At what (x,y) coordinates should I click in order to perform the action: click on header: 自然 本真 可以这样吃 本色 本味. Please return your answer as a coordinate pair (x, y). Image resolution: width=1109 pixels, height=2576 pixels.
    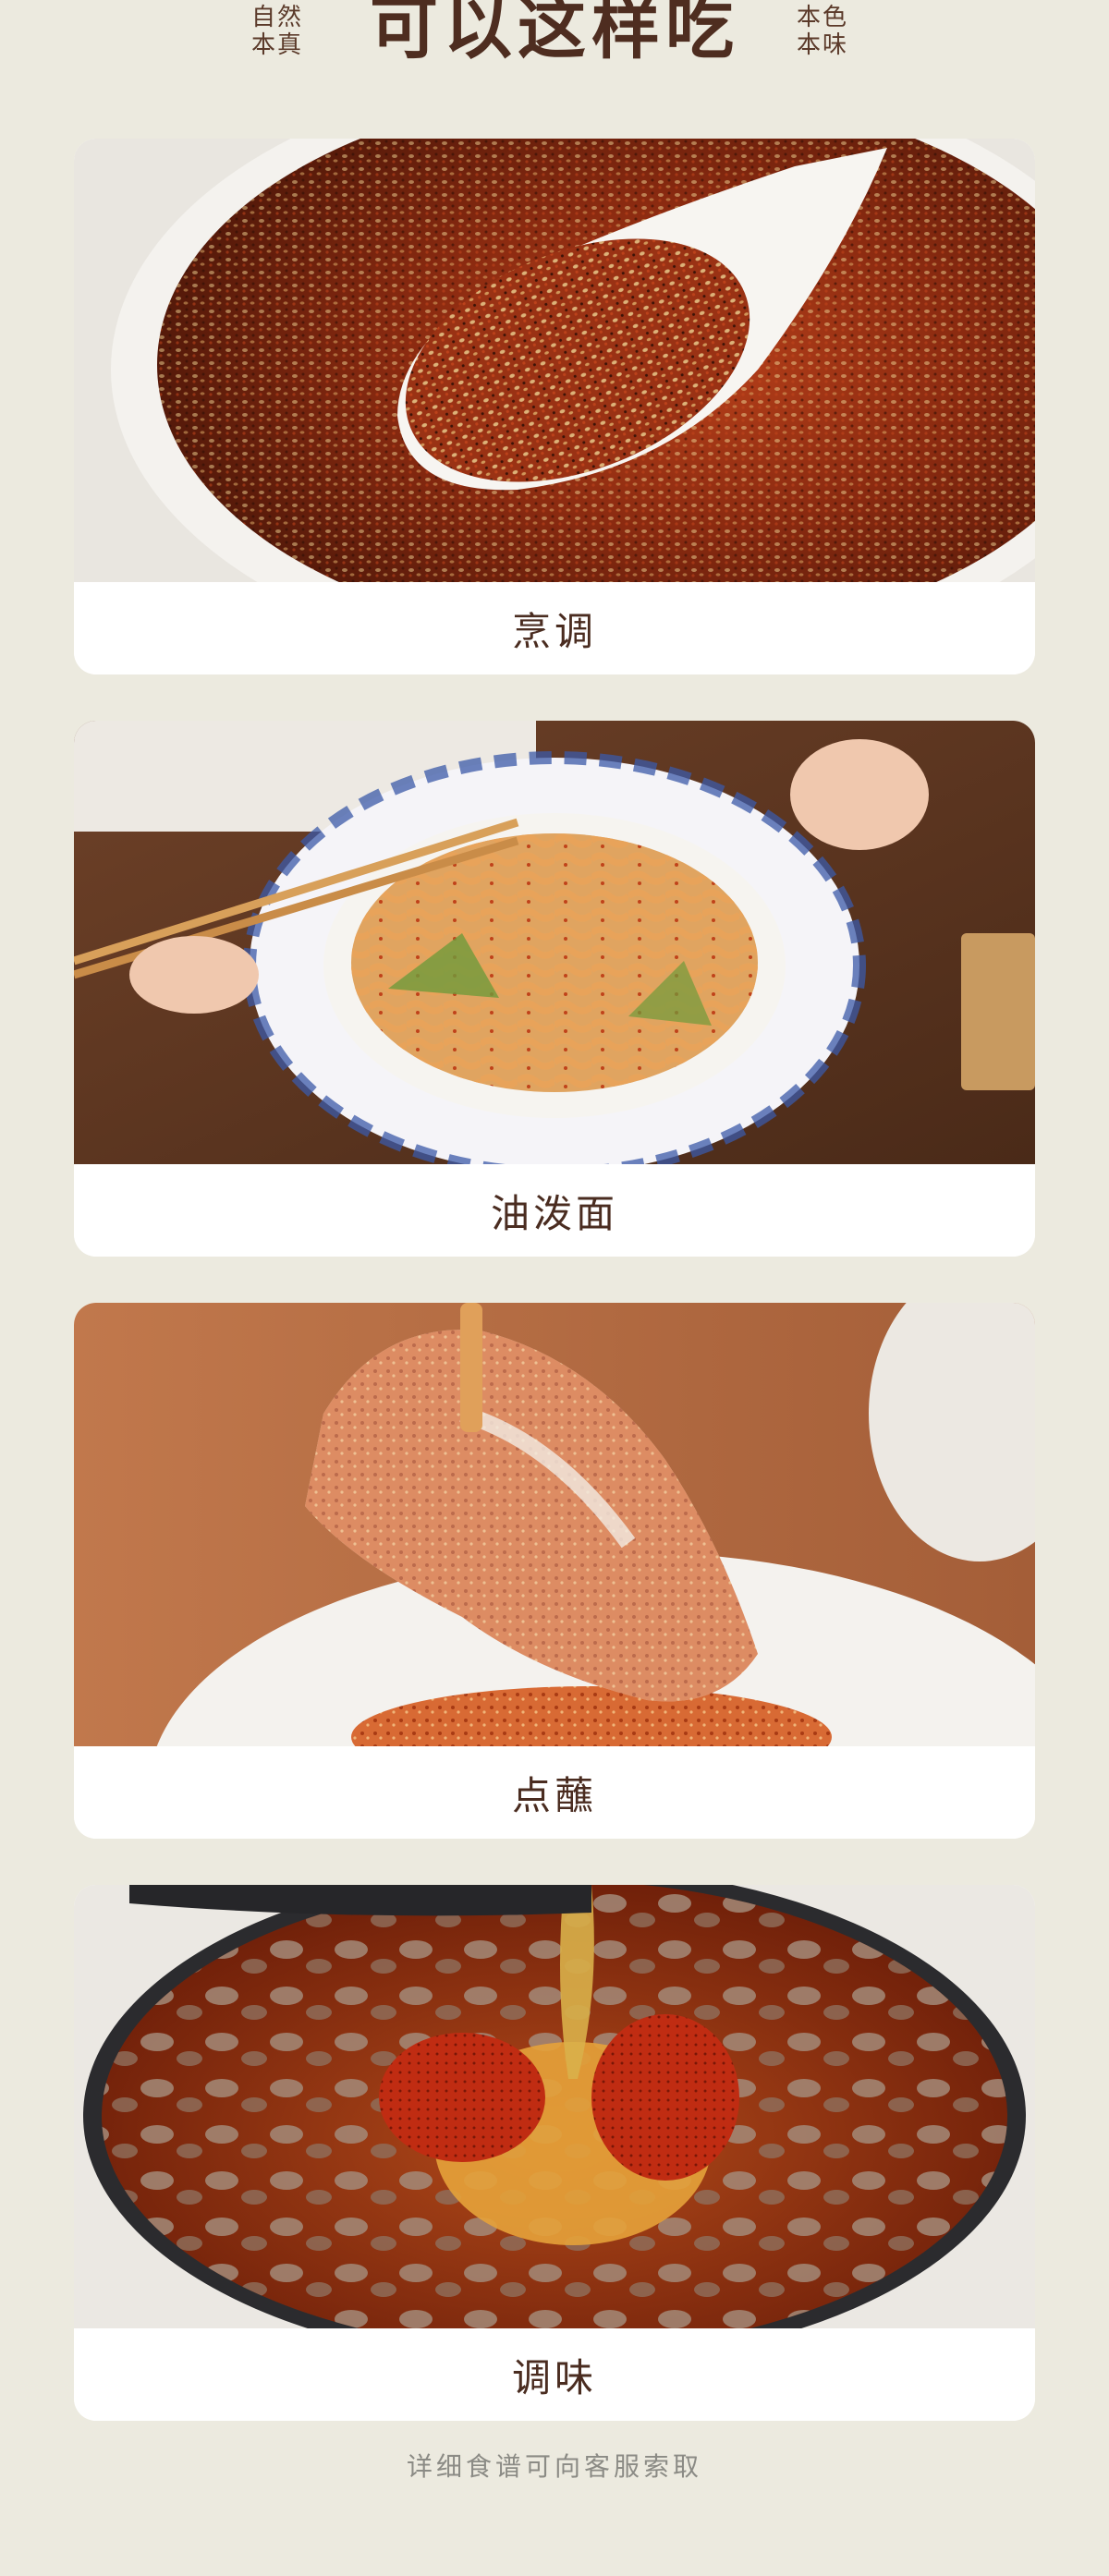
    Looking at the image, I should click on (554, 41).